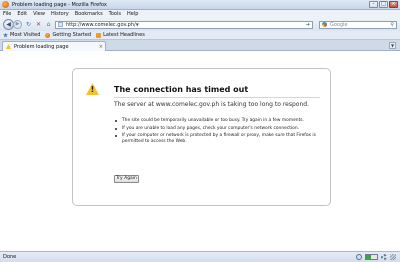 The height and width of the screenshot is (262, 400). Describe the element at coordinates (60, 14) in the screenshot. I see `menu-history: History` at that location.